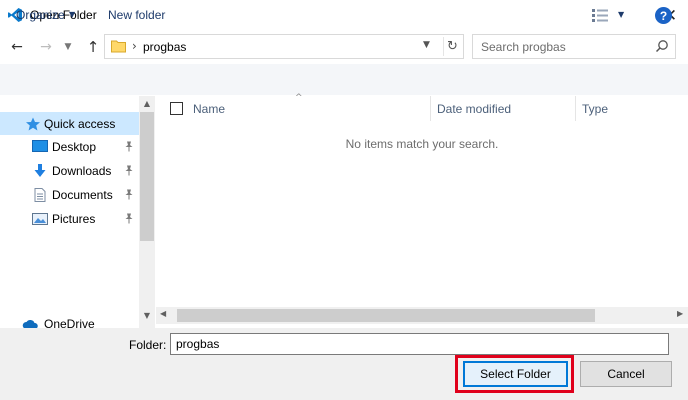  I want to click on arrow-left-icon: ←, so click(17, 47).